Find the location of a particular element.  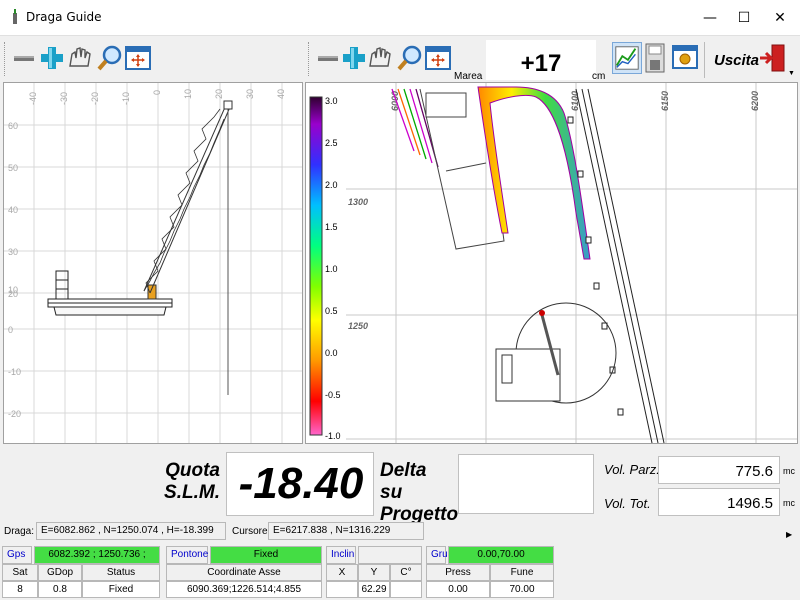

gps-header-gdop: GDop is located at coordinates (60, 572).